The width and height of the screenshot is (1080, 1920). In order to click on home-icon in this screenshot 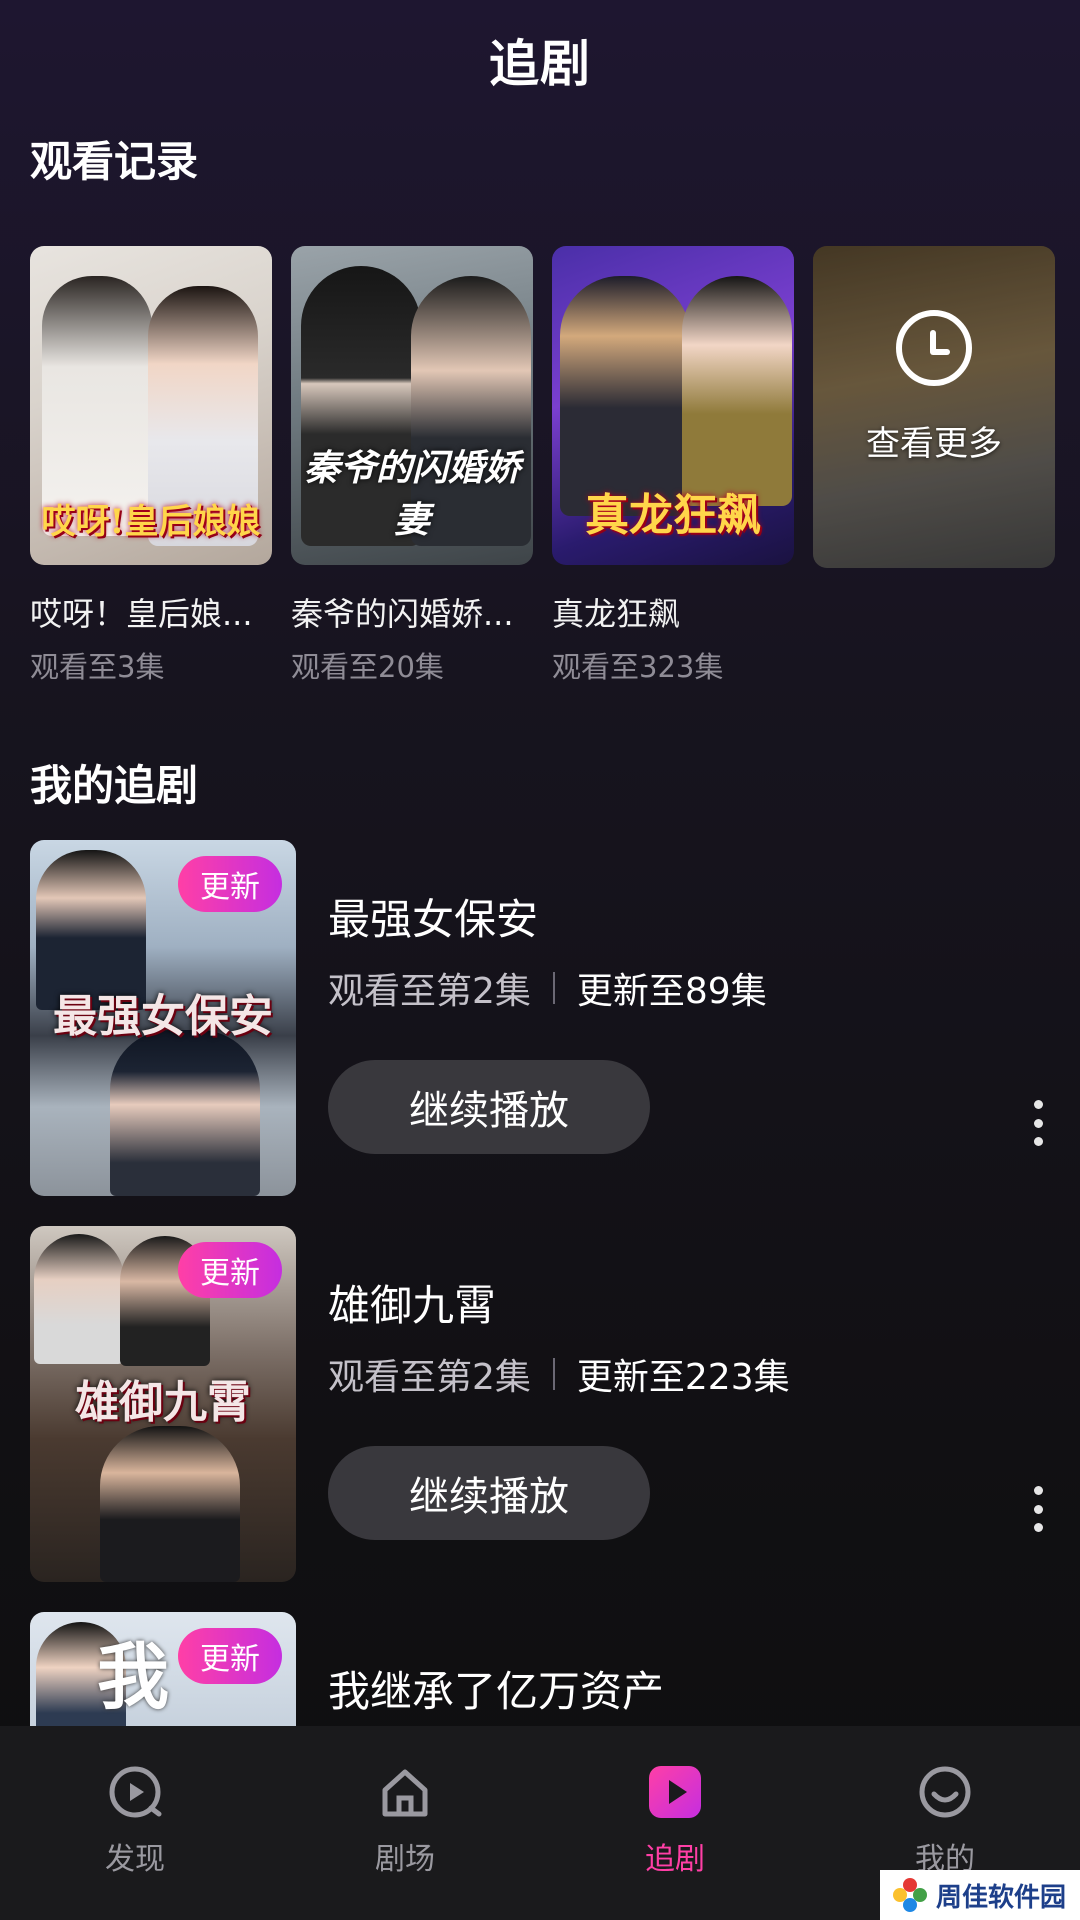, I will do `click(405, 1792)`.